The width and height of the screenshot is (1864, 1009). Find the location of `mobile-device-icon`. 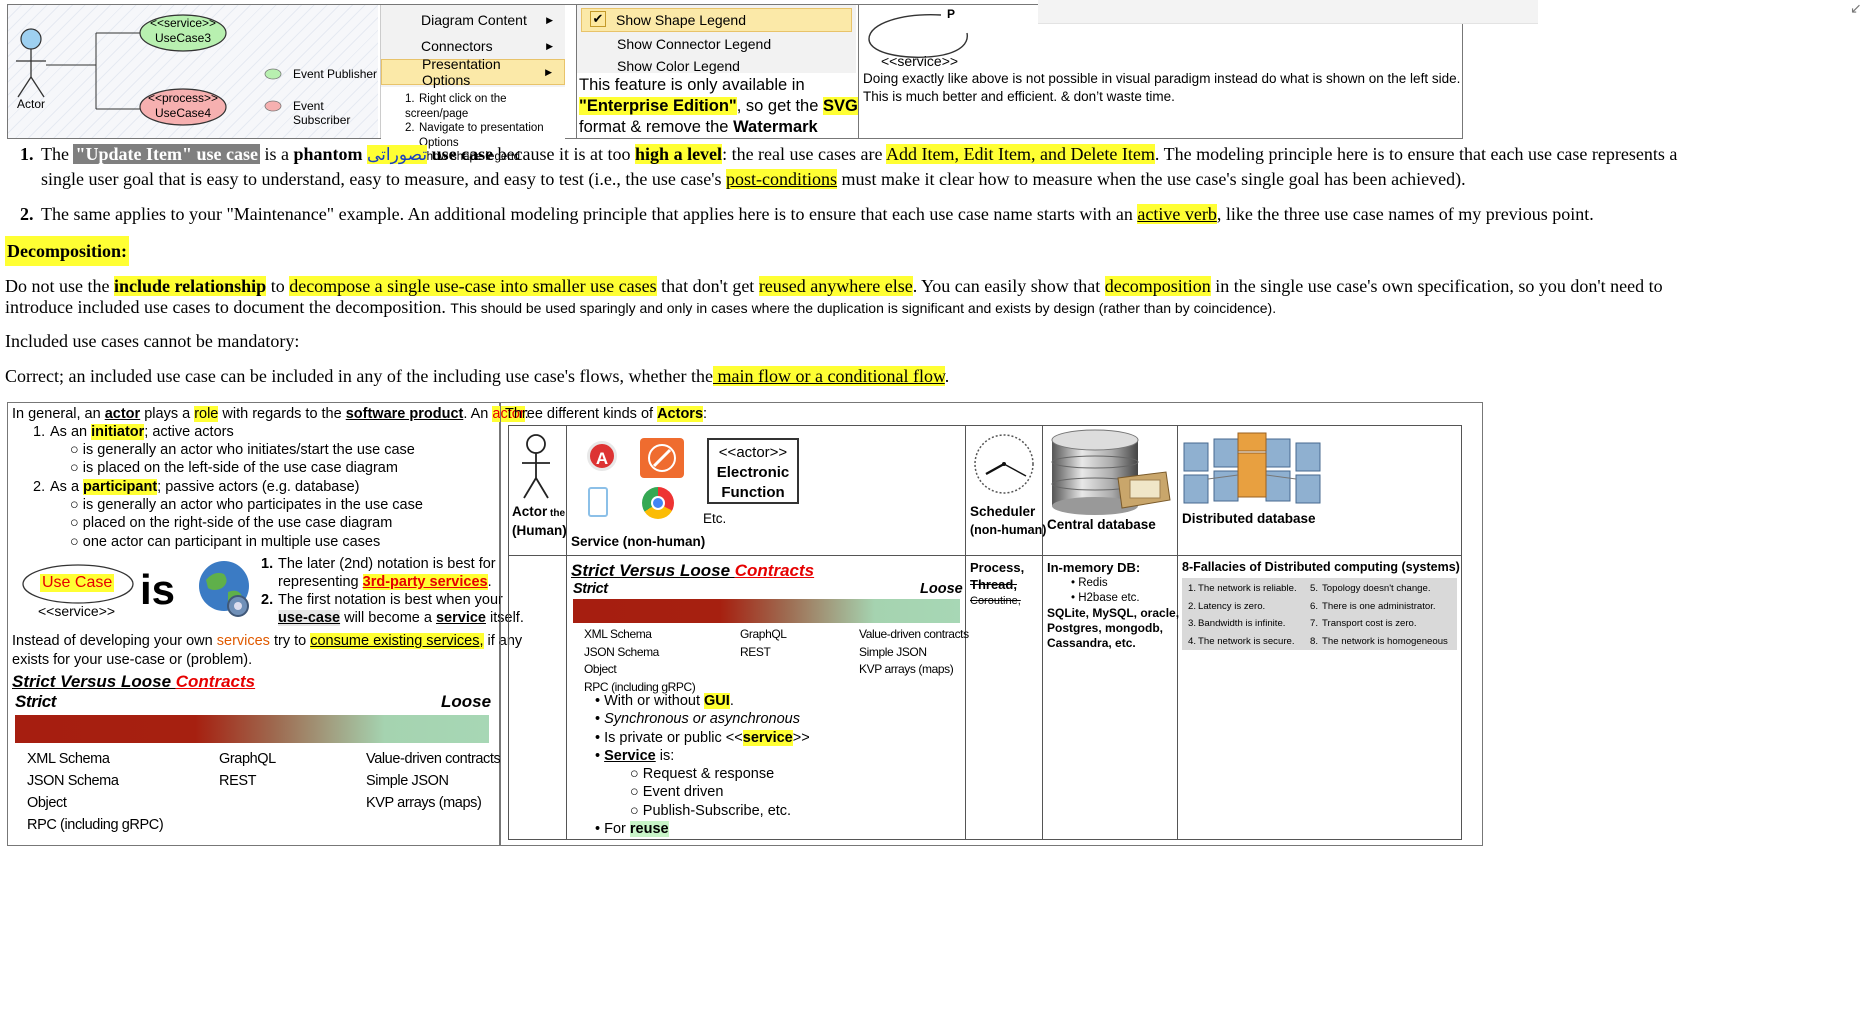

mobile-device-icon is located at coordinates (598, 502).